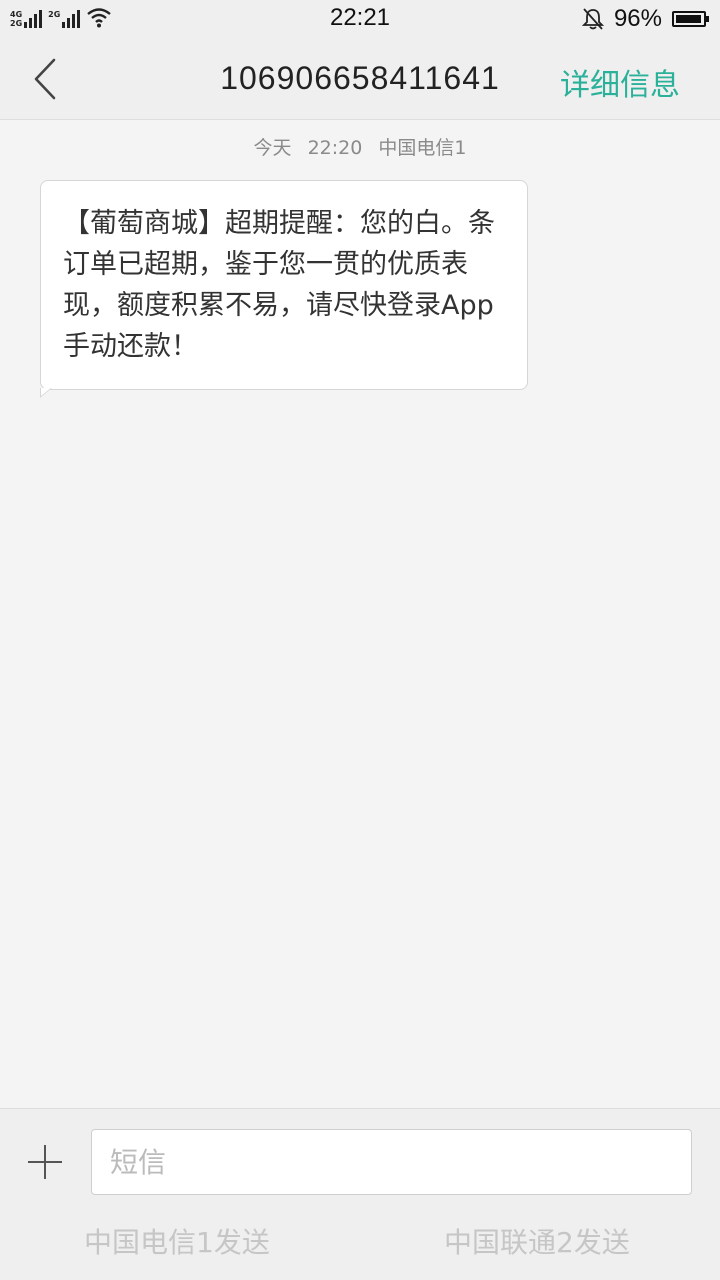 Image resolution: width=720 pixels, height=1280 pixels. What do you see at coordinates (422, 148) in the screenshot?
I see `message-sim: 中国电信1` at bounding box center [422, 148].